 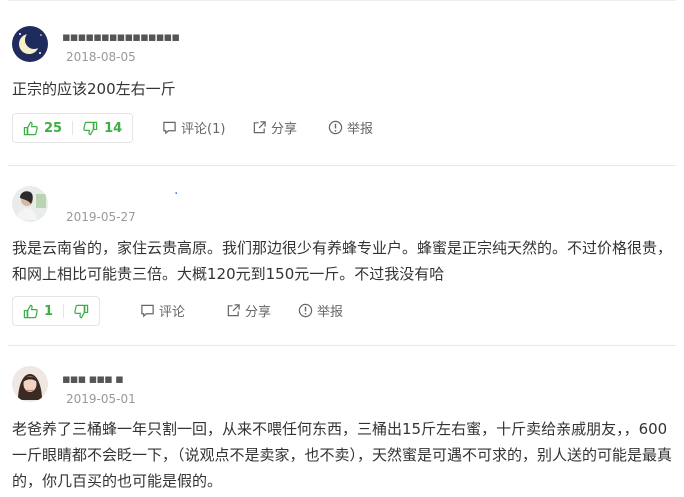 What do you see at coordinates (53, 128) in the screenshot?
I see `like-count: 25` at bounding box center [53, 128].